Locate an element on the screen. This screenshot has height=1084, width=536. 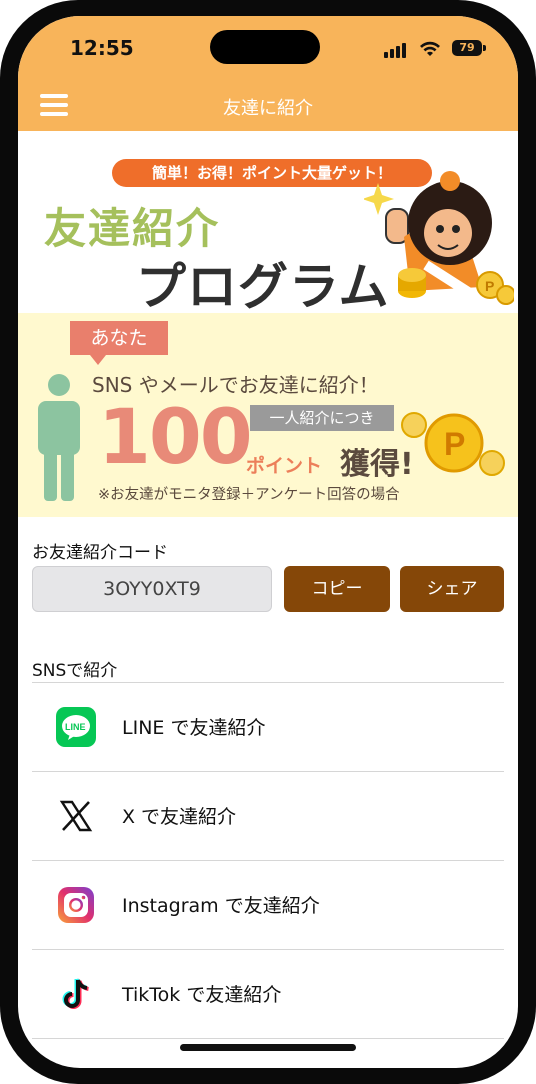
banner-subtitle: プログラム is located at coordinates (263, 287).